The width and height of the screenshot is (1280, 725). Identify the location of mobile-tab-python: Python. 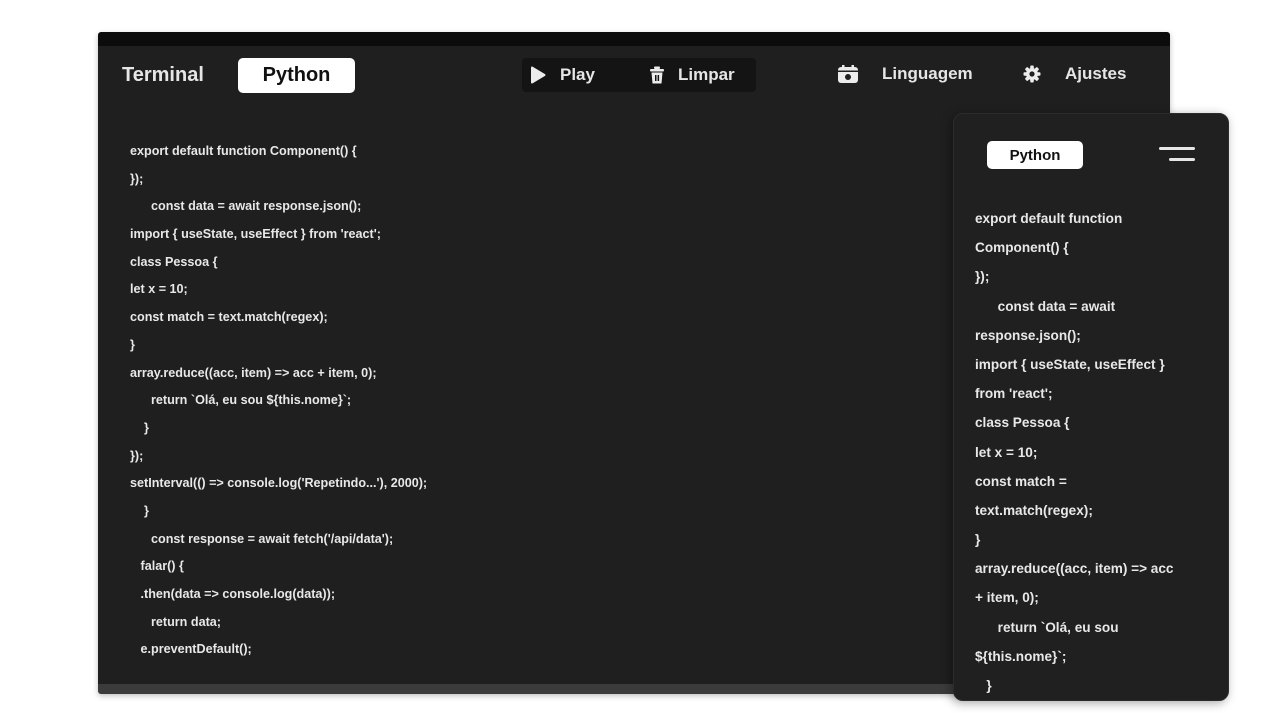
(1035, 155).